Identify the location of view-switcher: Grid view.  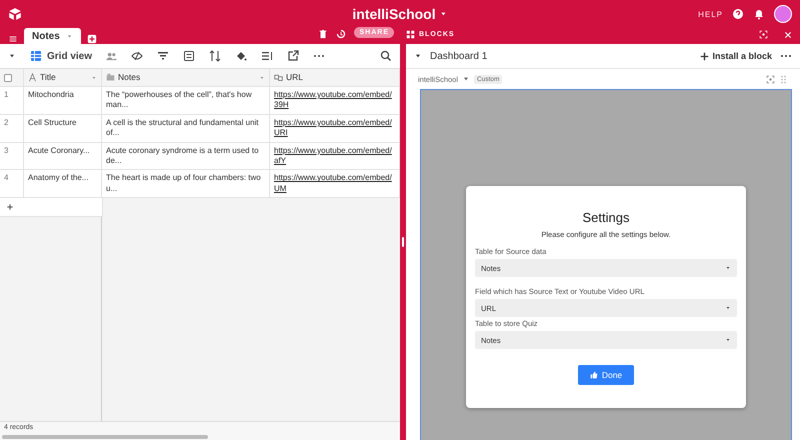
(61, 56).